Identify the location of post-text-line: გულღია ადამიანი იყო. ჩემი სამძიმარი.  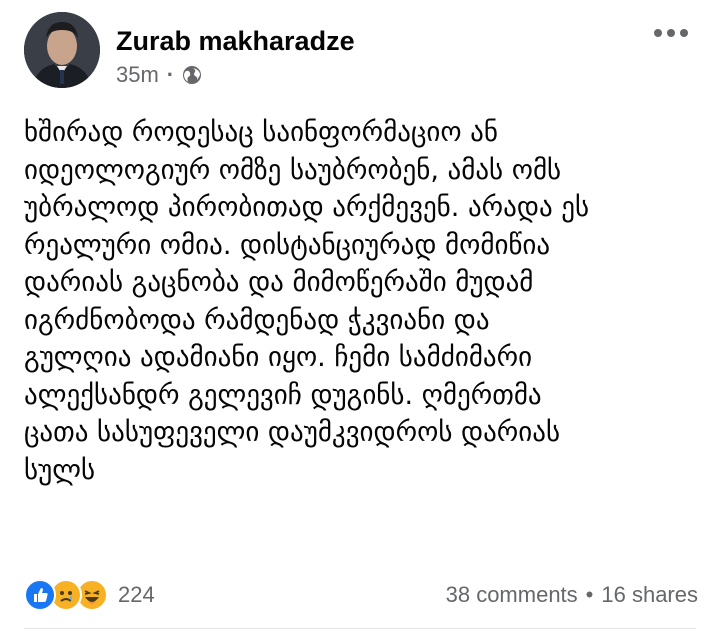
(278, 357).